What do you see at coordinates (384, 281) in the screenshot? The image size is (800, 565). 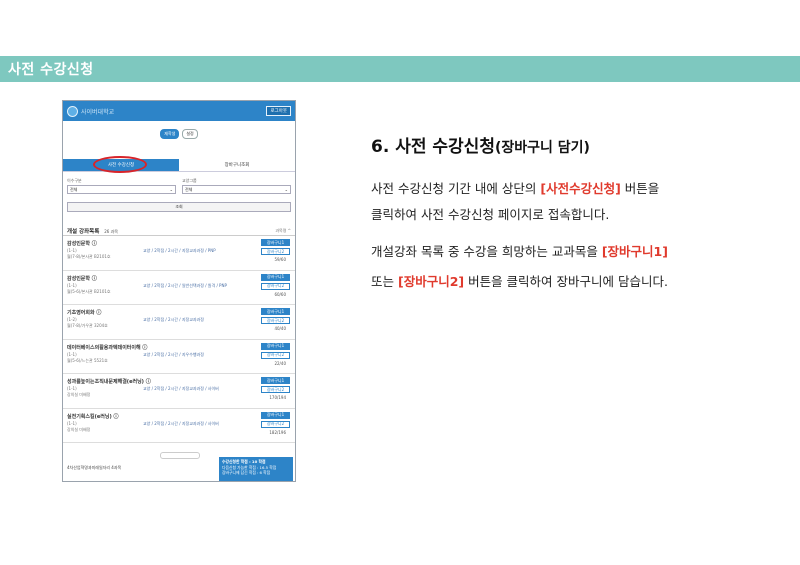 I see `text: 또는` at bounding box center [384, 281].